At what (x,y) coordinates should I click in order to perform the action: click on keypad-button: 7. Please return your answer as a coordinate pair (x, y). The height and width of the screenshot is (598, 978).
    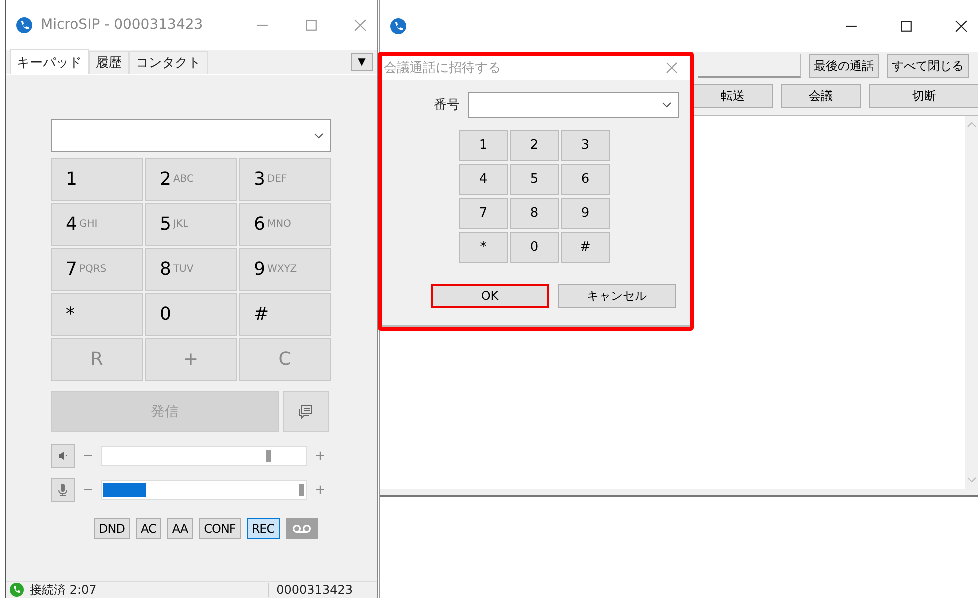
    Looking at the image, I should click on (483, 213).